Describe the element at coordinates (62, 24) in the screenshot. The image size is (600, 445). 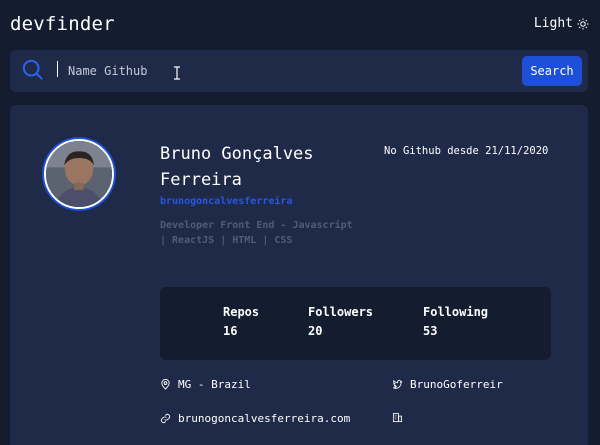
I see `app-logo: devfinder` at that location.